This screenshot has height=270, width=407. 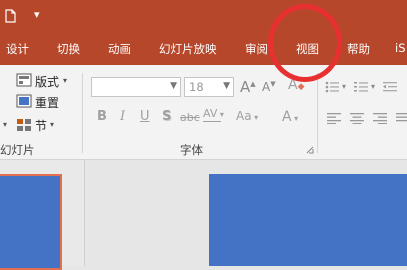 I want to click on font-color-button: A ▾, so click(x=290, y=117).